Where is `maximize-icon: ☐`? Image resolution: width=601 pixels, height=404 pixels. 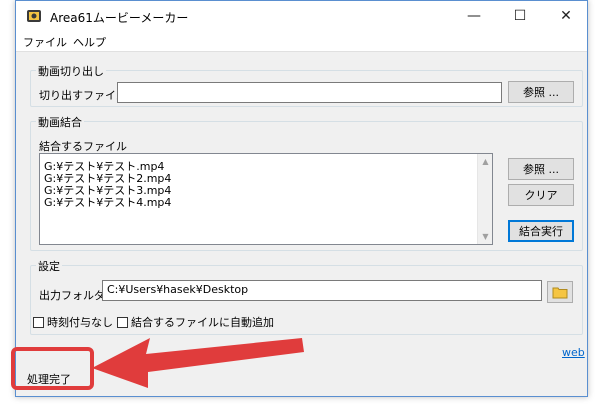
maximize-icon: ☐ is located at coordinates (520, 16).